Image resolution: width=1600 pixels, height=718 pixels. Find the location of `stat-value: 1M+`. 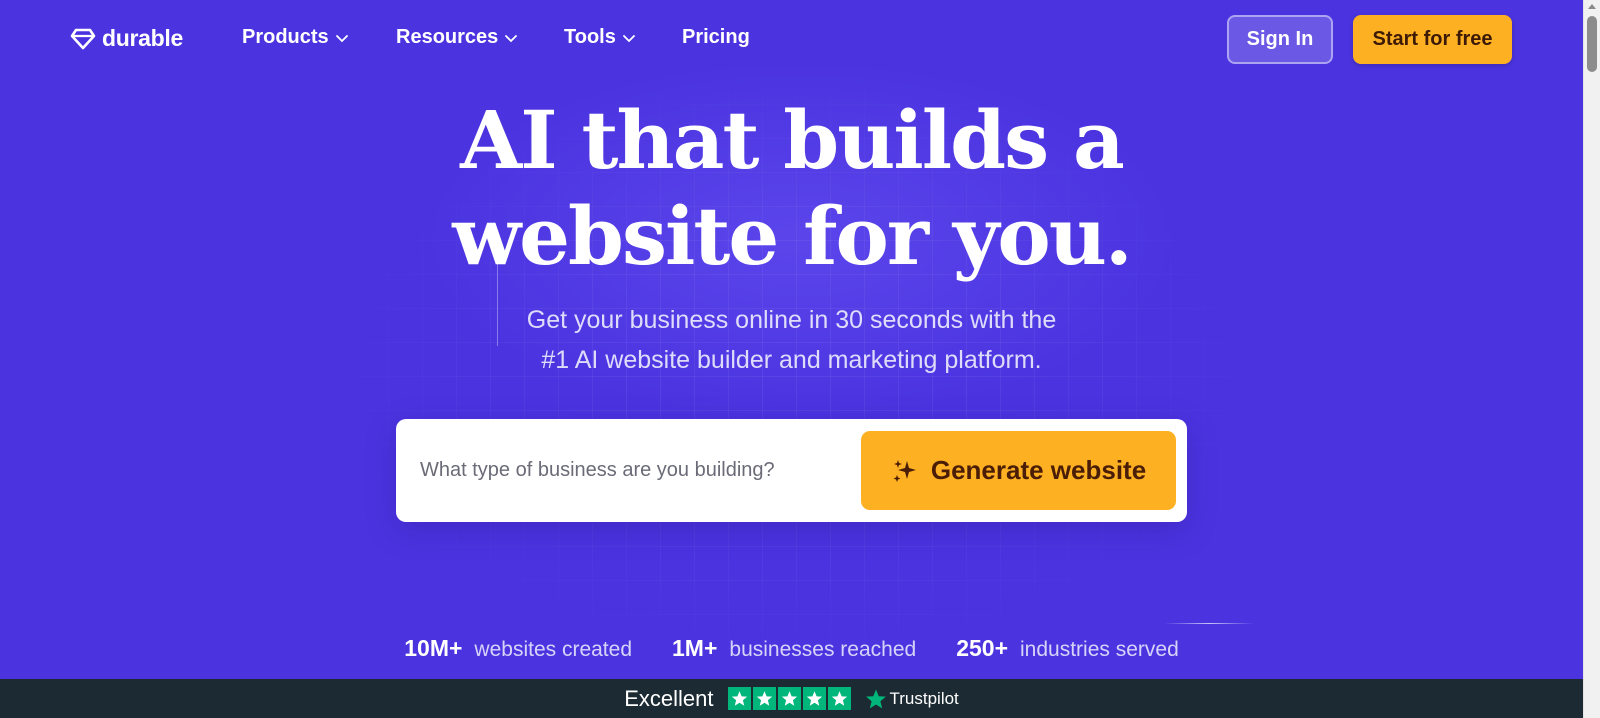

stat-value: 1M+ is located at coordinates (695, 648).